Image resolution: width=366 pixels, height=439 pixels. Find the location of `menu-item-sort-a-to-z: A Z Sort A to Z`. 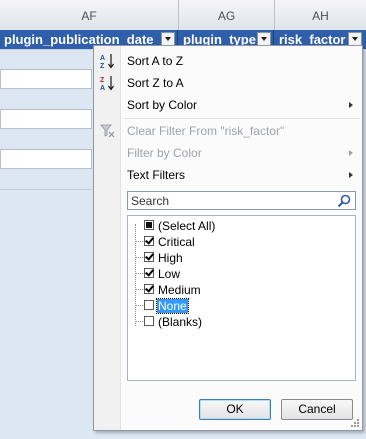

menu-item-sort-a-to-z: A Z Sort A to Z is located at coordinates (228, 61).